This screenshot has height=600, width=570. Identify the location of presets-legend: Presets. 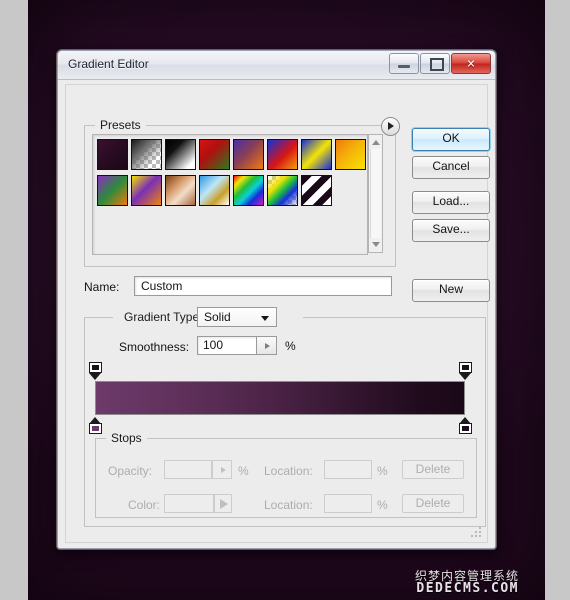
(120, 125).